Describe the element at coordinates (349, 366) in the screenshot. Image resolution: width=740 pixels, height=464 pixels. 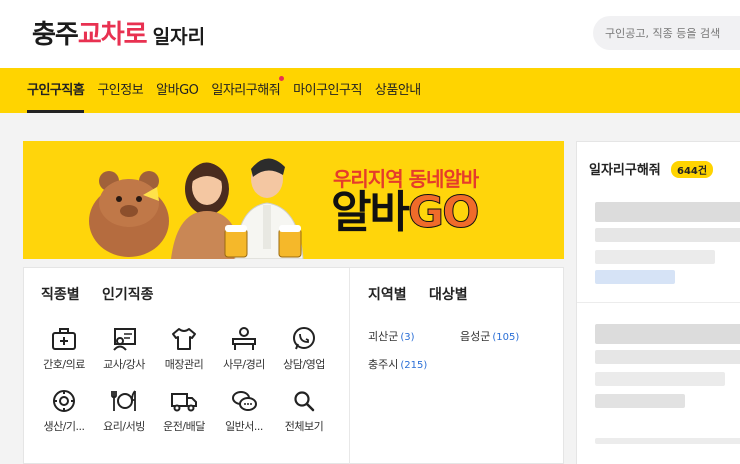
I see `panel-divider` at that location.